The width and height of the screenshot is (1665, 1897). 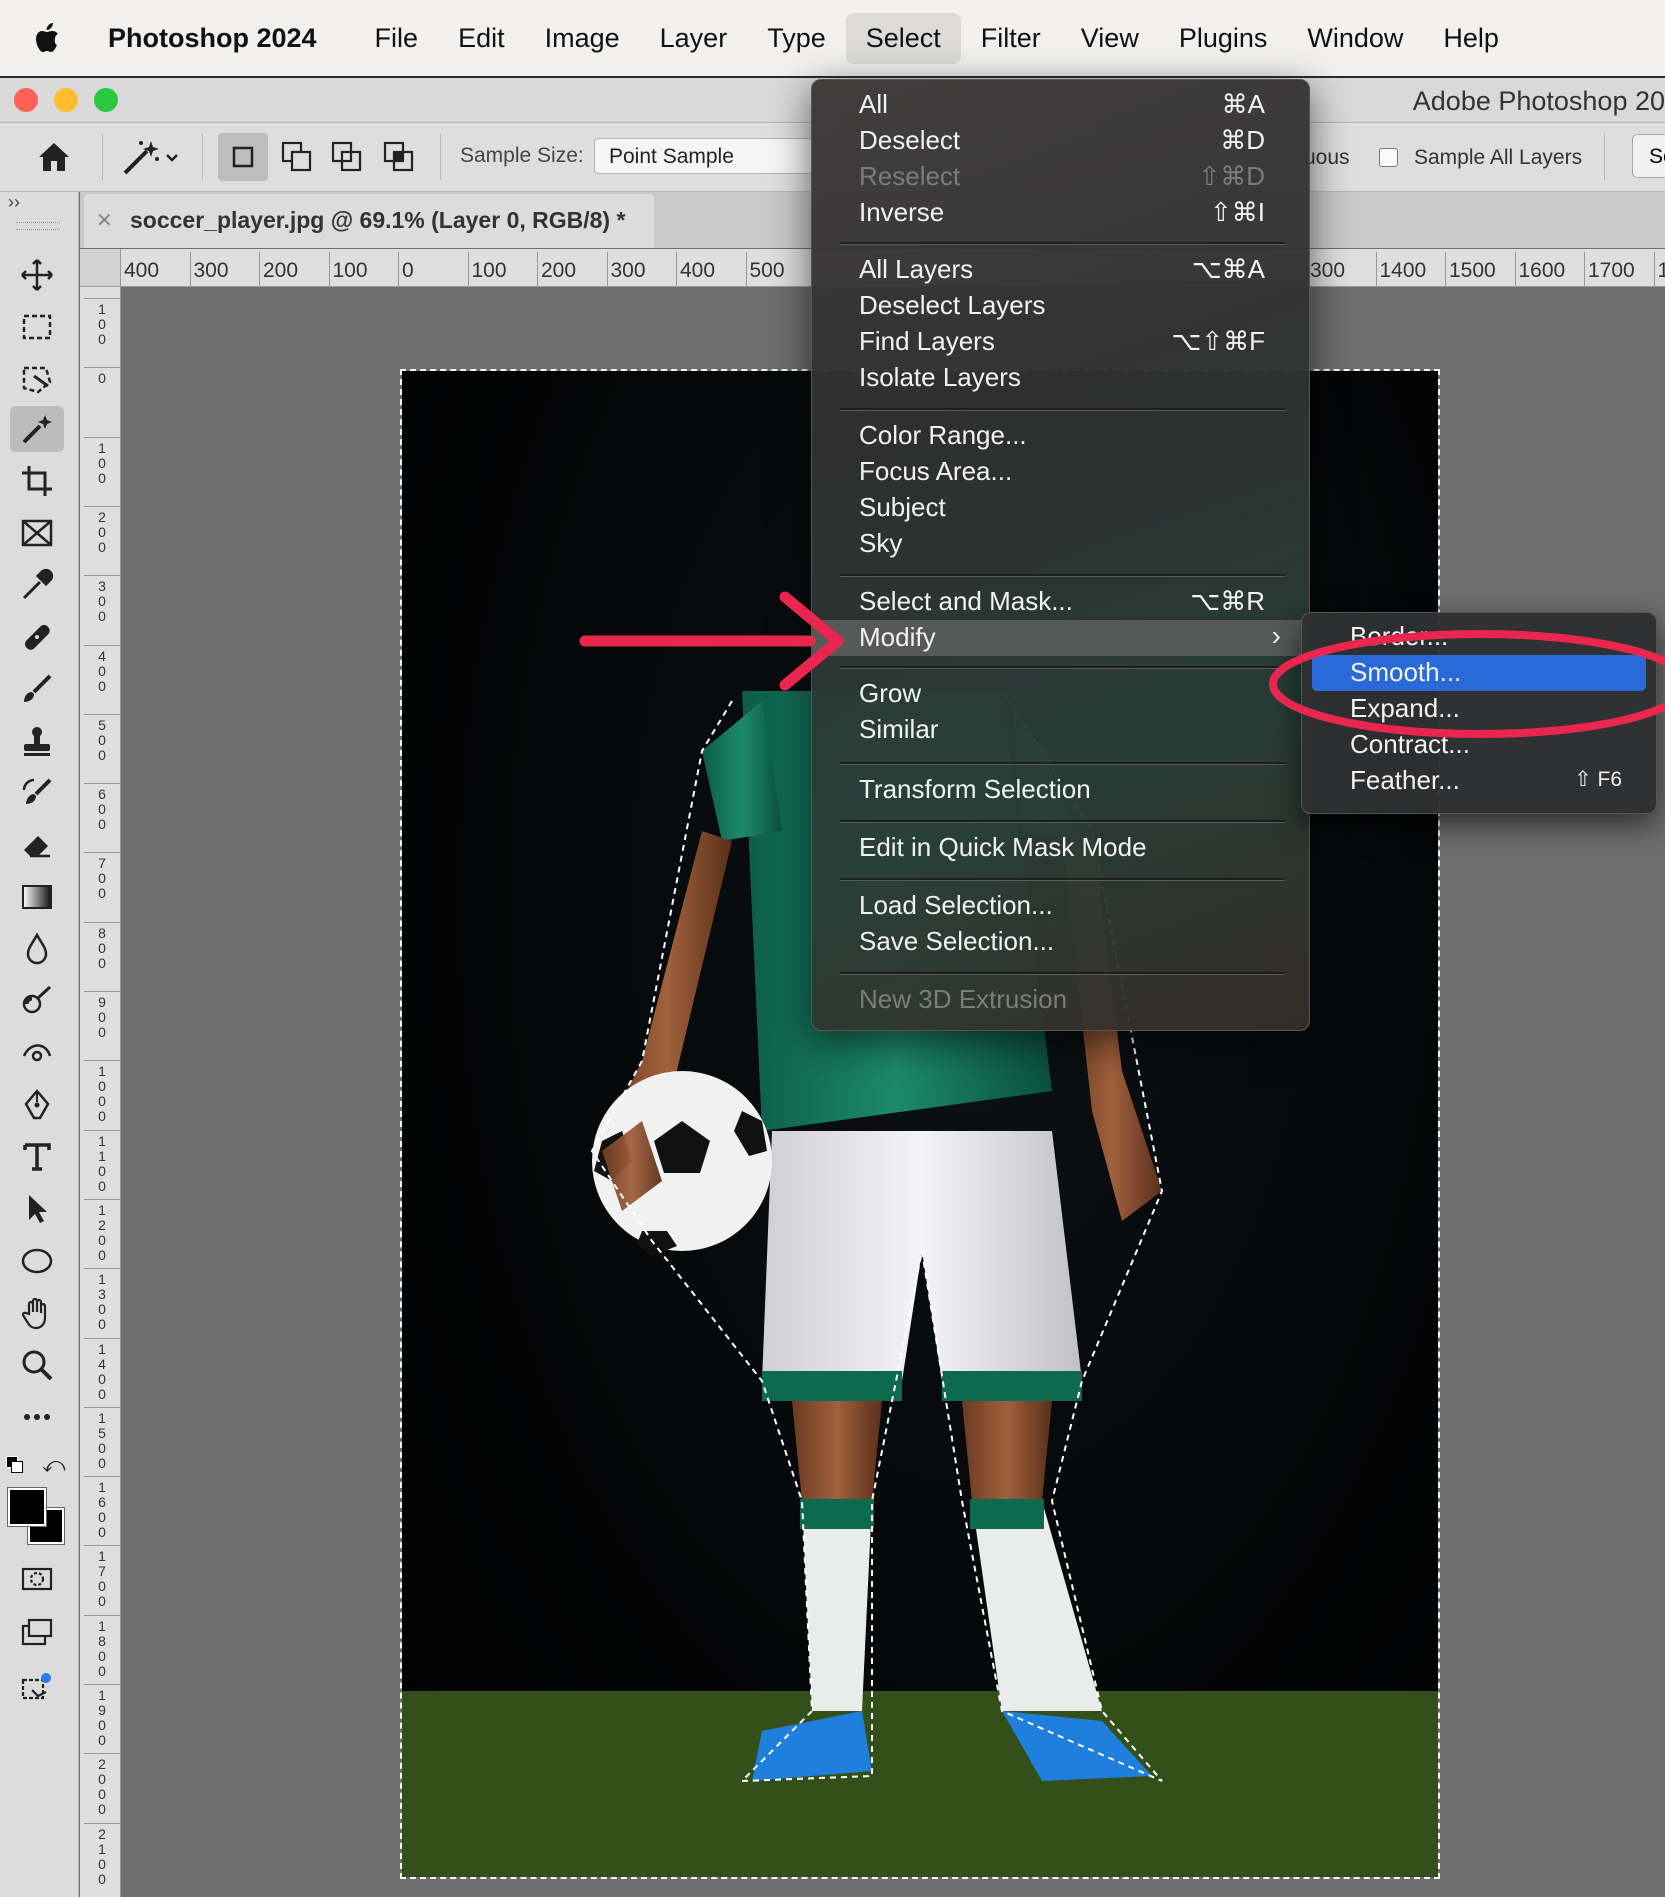 I want to click on ruler-label: 2000, so click(x=102, y=1787).